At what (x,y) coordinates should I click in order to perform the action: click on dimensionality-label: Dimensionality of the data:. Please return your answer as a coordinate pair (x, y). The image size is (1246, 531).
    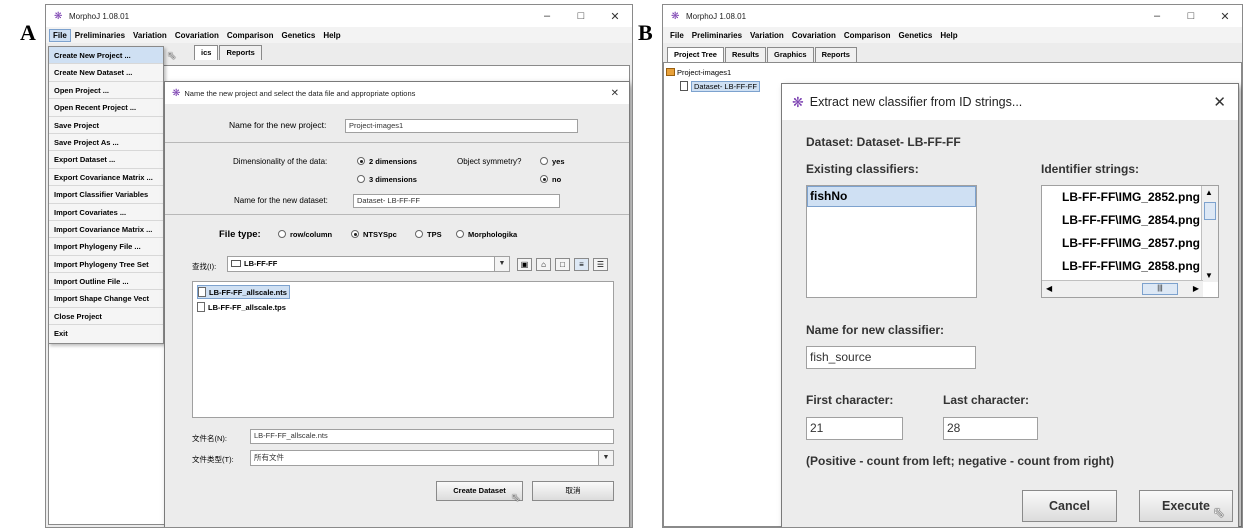
    Looking at the image, I should click on (280, 161).